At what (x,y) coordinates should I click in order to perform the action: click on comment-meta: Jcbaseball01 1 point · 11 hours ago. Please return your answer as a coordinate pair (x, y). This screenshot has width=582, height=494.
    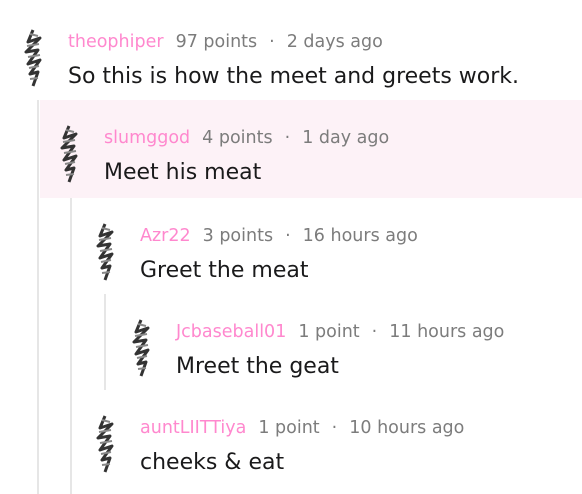
    Looking at the image, I should click on (340, 332).